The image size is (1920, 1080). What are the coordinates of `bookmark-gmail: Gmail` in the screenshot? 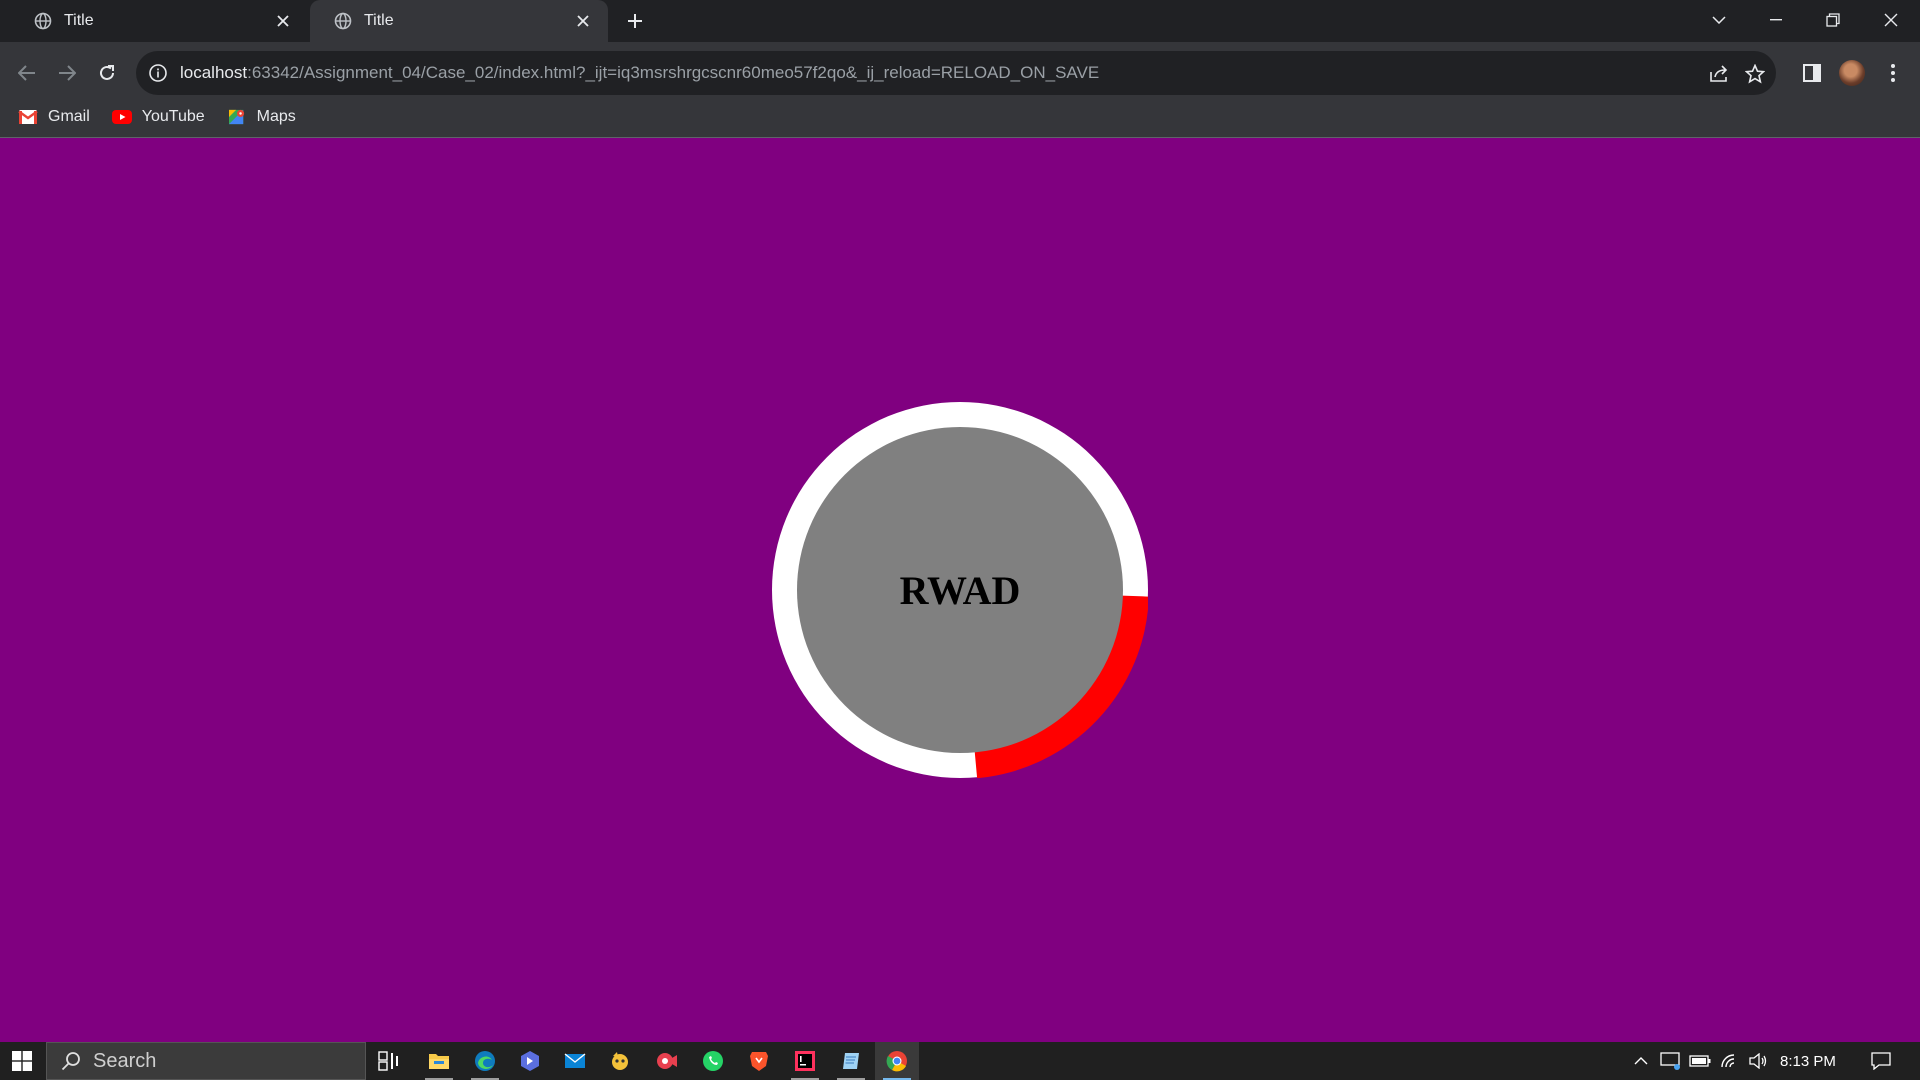 It's located at (54, 117).